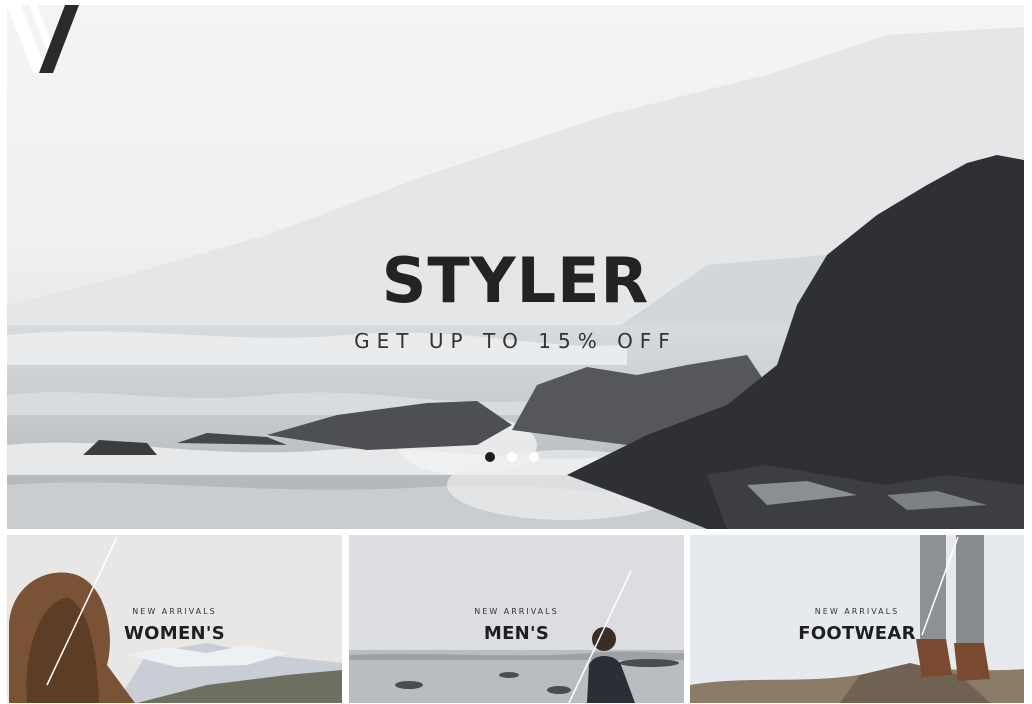  What do you see at coordinates (43, 39) in the screenshot?
I see `styler-v-logo-icon` at bounding box center [43, 39].